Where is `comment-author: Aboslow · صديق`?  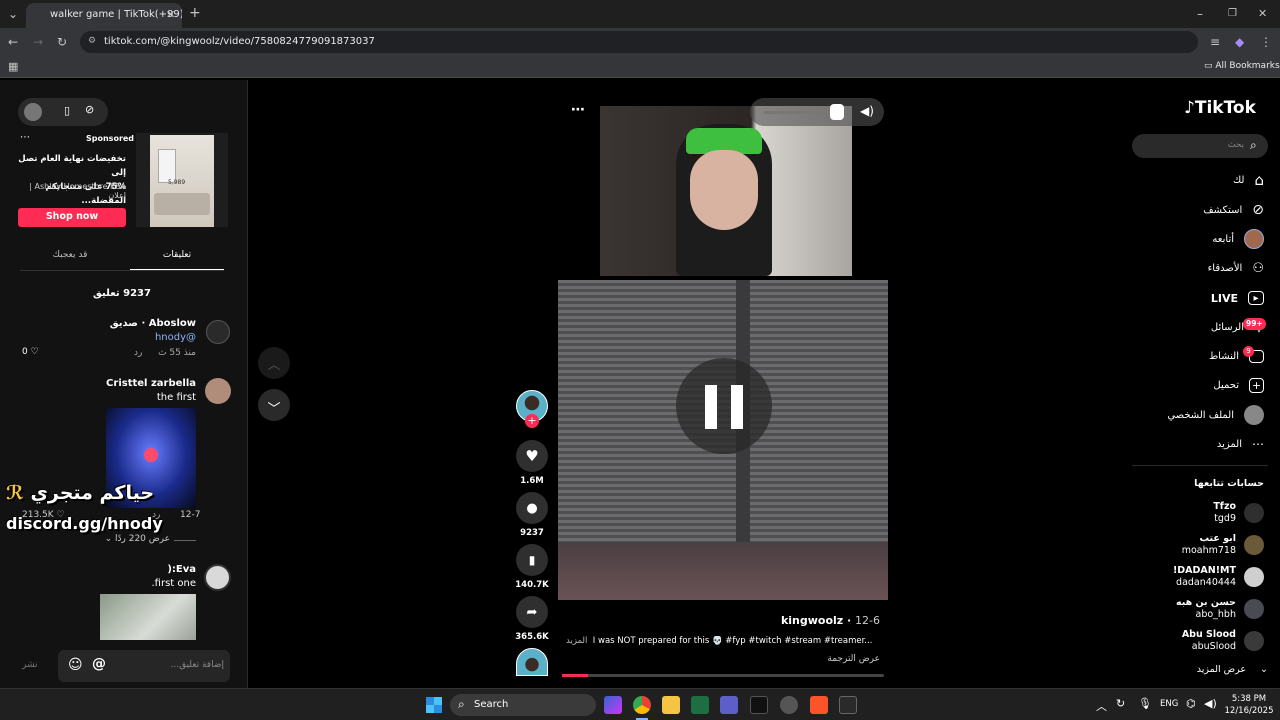 comment-author: Aboslow · صديق is located at coordinates (108, 323).